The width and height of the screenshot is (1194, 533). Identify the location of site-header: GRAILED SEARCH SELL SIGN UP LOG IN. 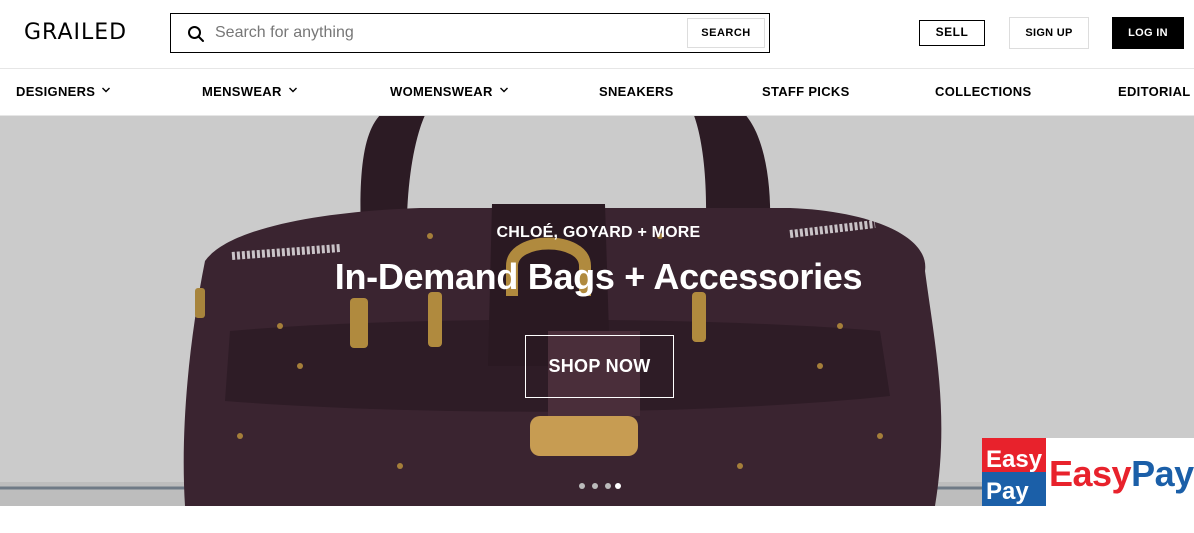
(597, 34).